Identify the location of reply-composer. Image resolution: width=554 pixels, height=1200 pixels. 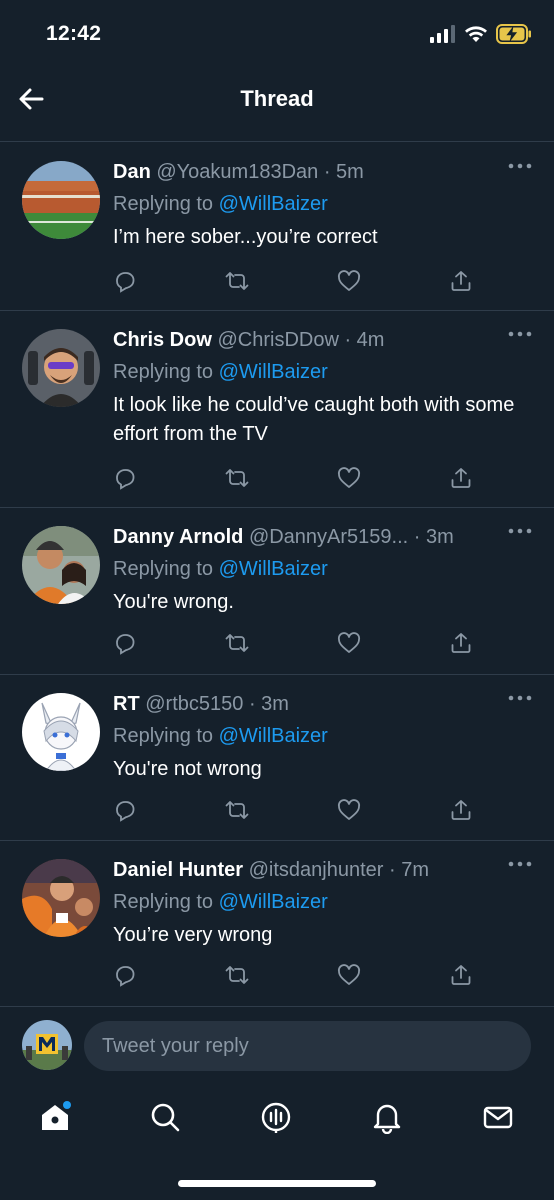
(277, 1047).